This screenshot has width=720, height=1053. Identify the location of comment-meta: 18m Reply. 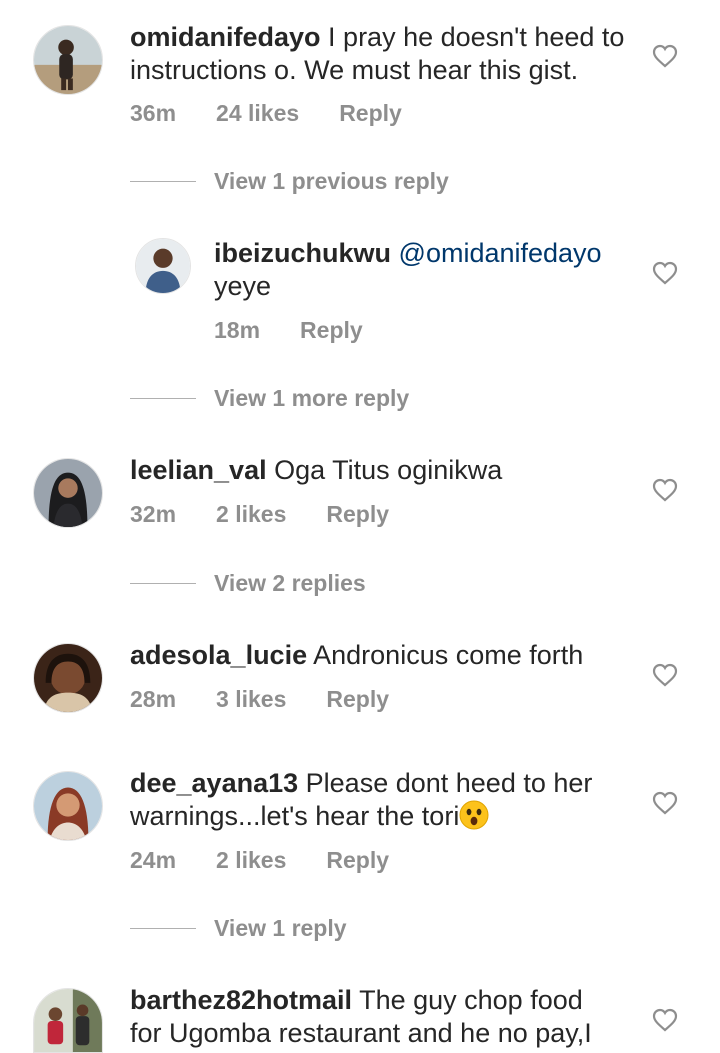
(288, 330).